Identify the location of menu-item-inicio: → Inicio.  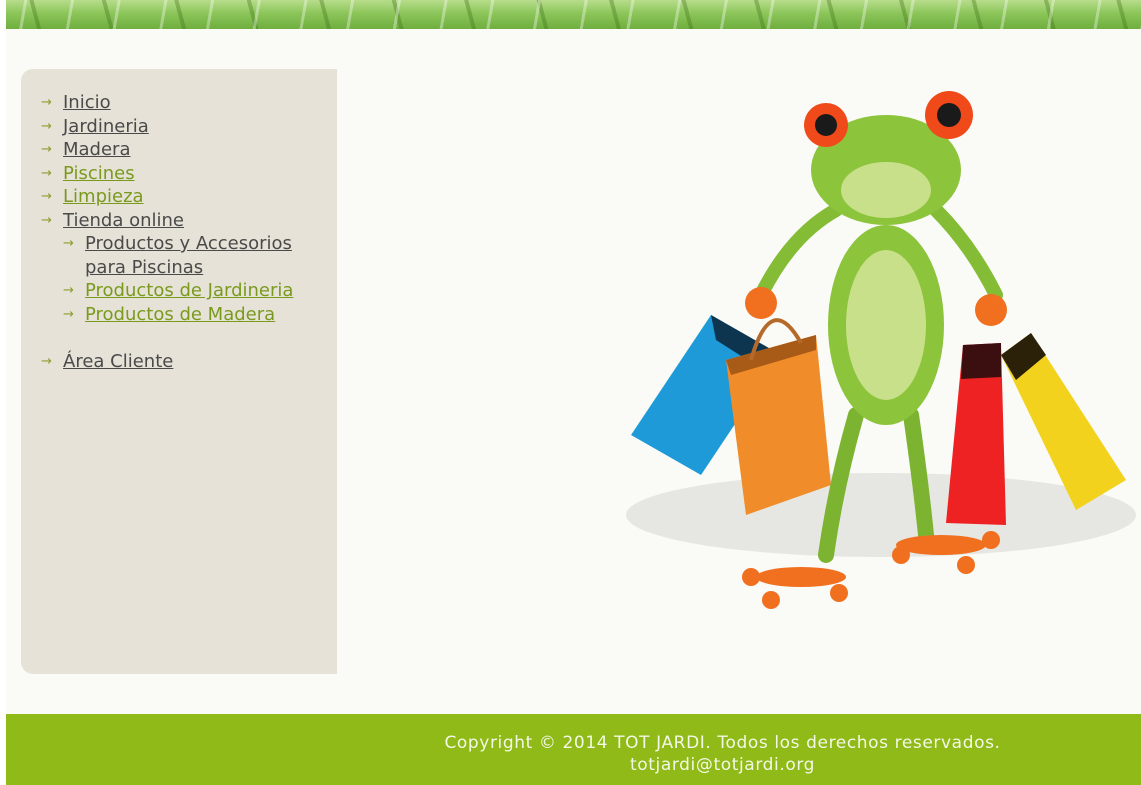
(186, 103).